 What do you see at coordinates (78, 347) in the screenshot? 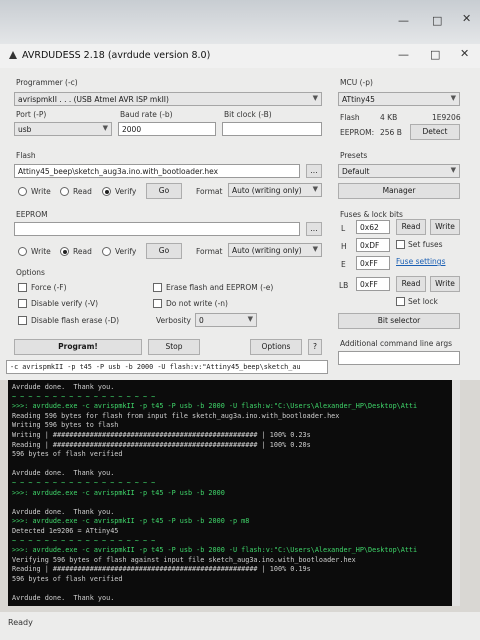
I see `program-button: Program!` at bounding box center [78, 347].